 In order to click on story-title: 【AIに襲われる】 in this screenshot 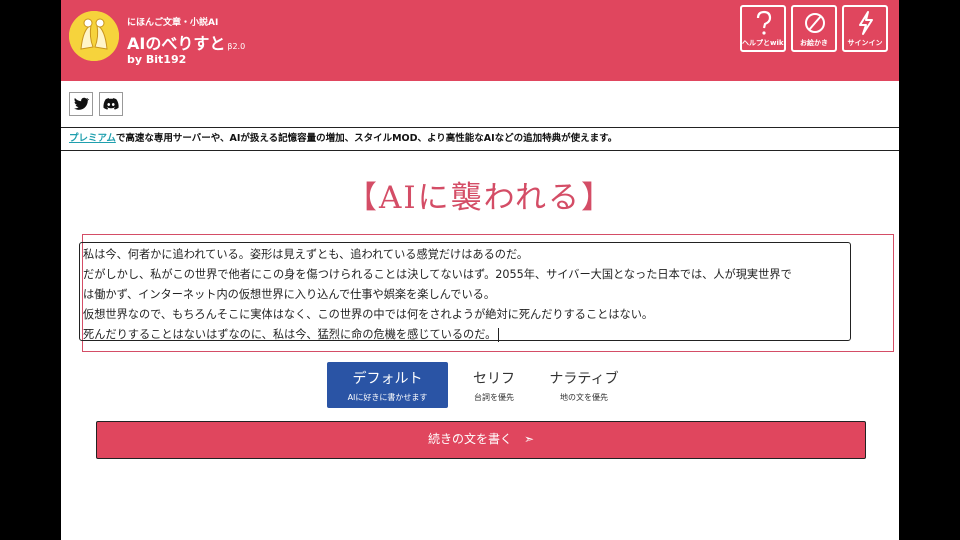, I will do `click(480, 194)`.